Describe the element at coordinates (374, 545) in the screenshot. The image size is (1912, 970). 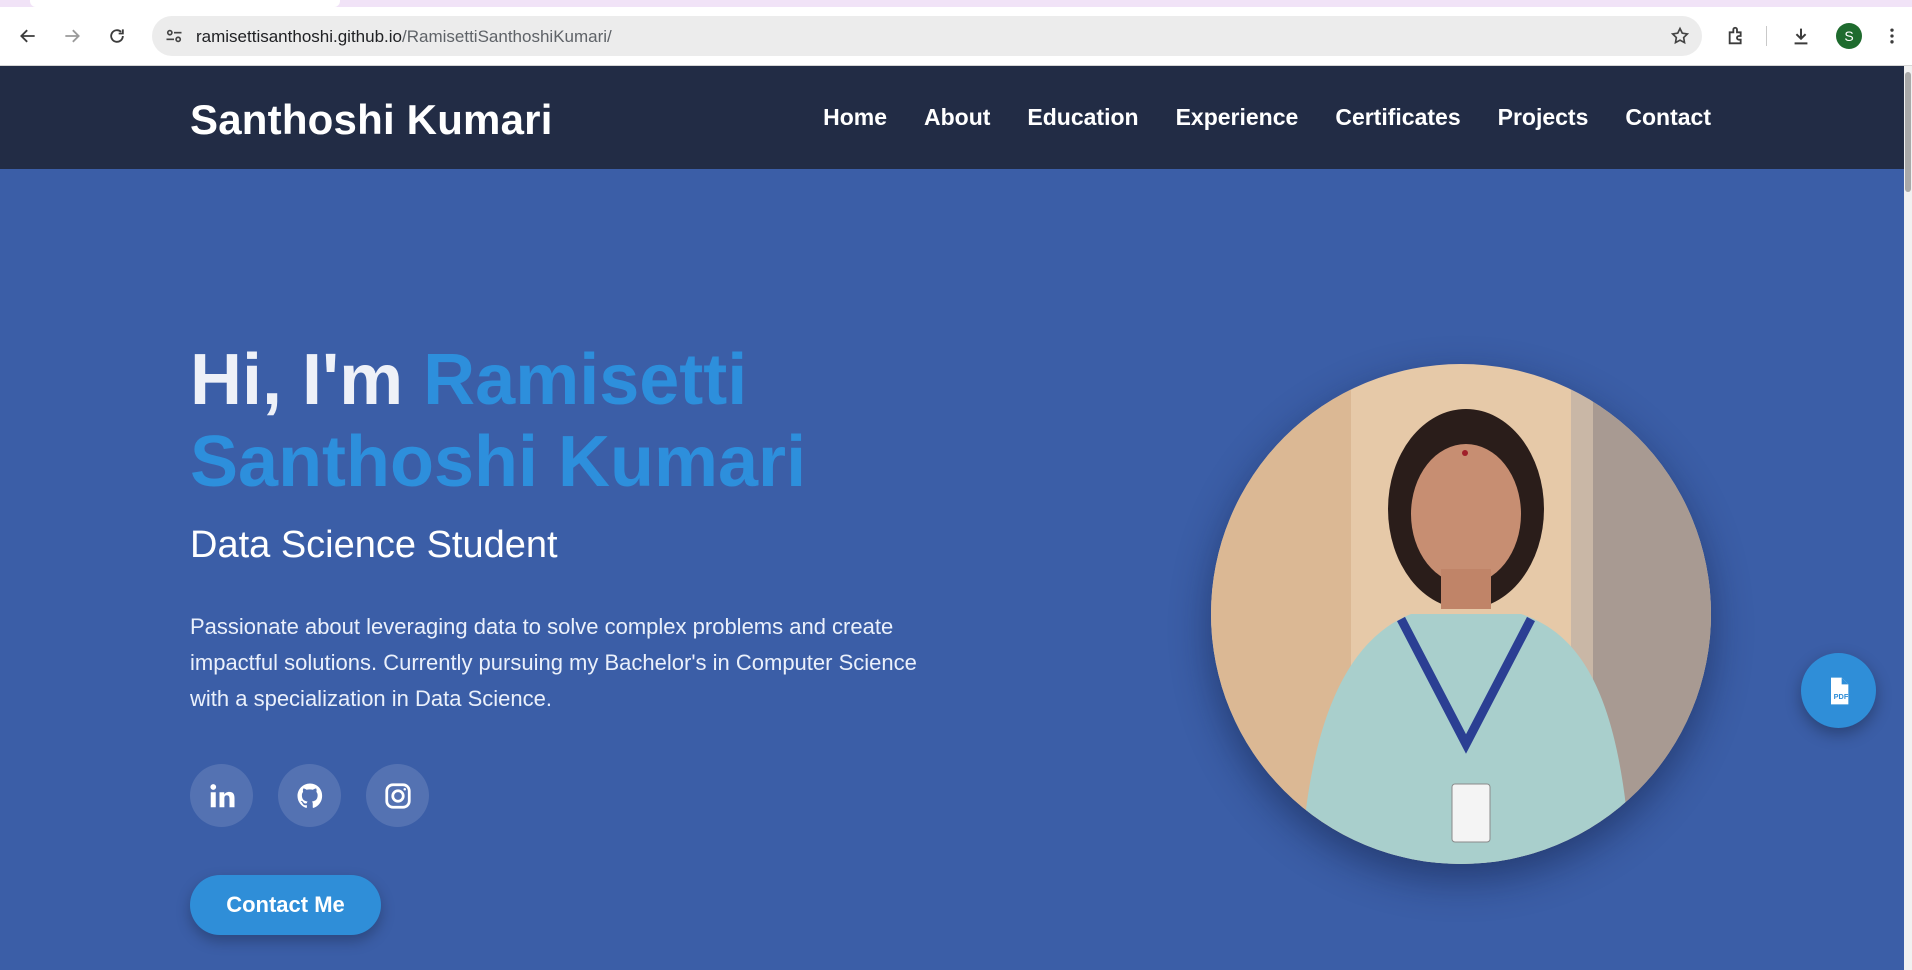
I see `hero-subtitle: Data Science Student` at that location.